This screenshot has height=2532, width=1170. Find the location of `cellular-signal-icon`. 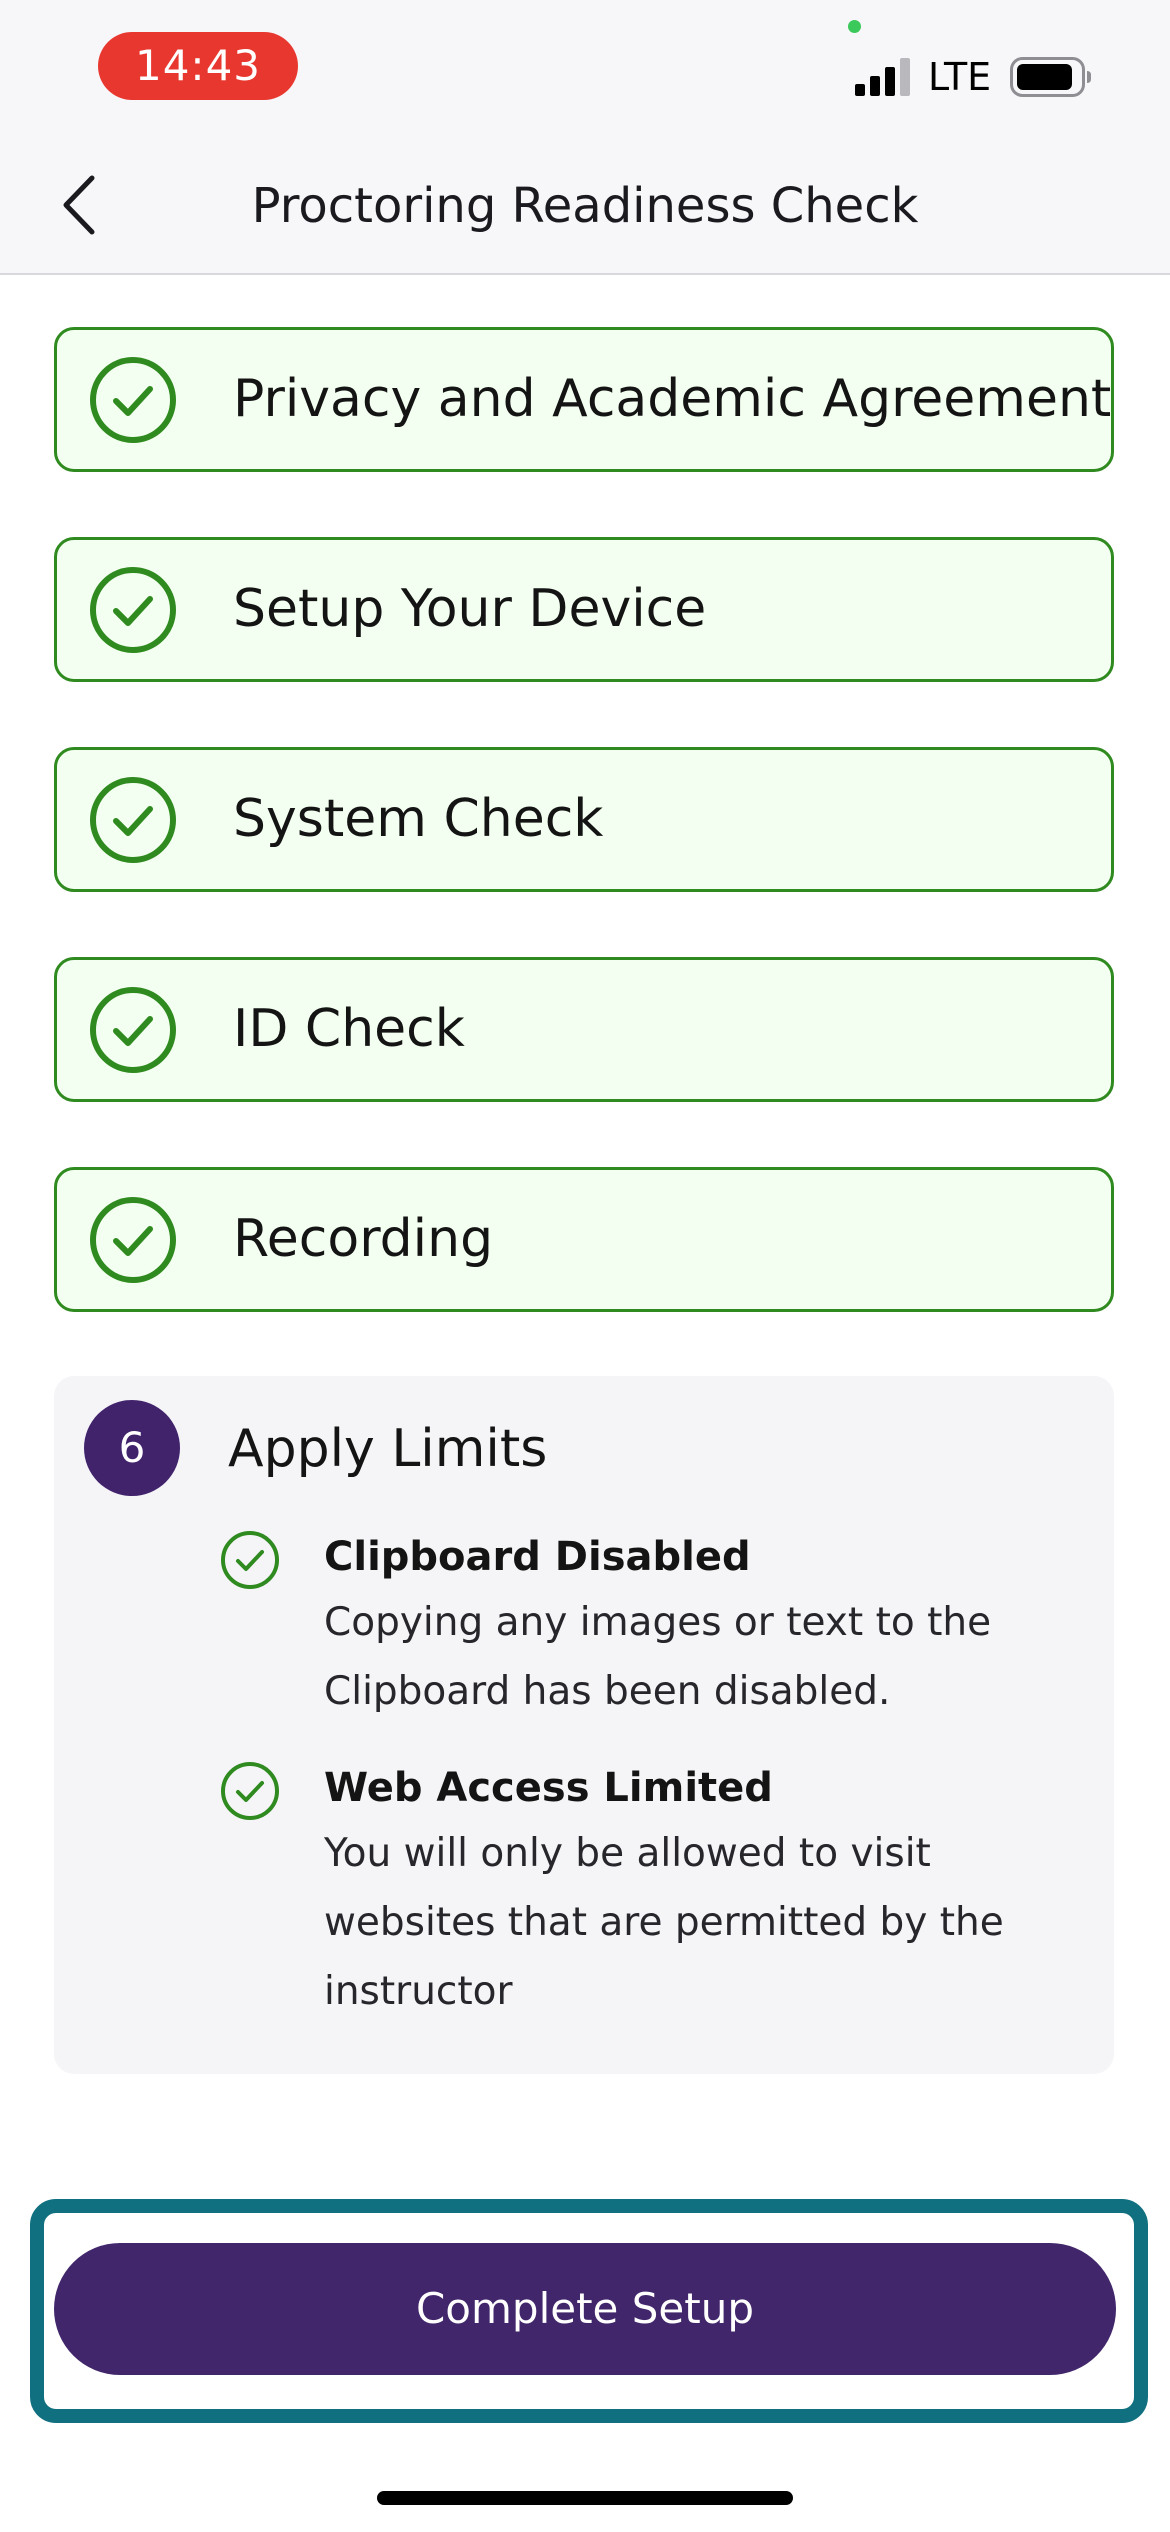

cellular-signal-icon is located at coordinates (882, 77).